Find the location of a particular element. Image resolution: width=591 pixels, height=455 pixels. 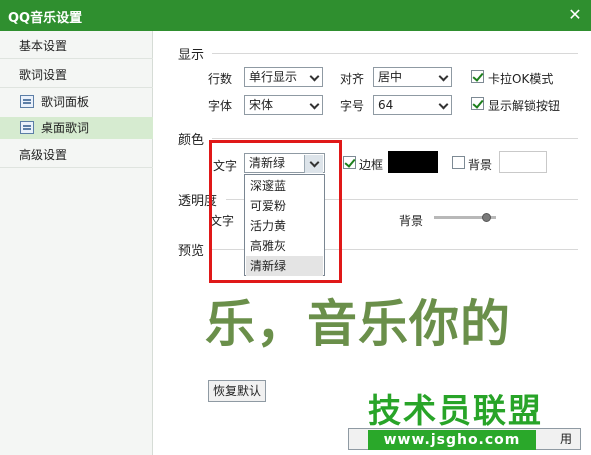

desktop-lyrics-icon is located at coordinates (27, 127).